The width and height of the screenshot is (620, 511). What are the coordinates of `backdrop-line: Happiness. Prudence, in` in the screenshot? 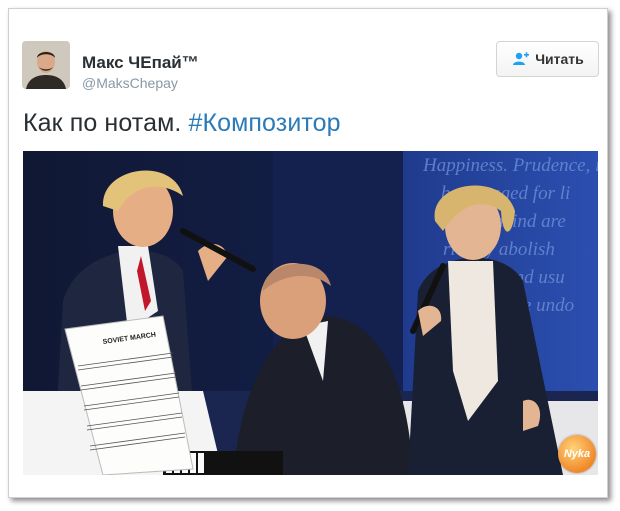 It's located at (510, 165).